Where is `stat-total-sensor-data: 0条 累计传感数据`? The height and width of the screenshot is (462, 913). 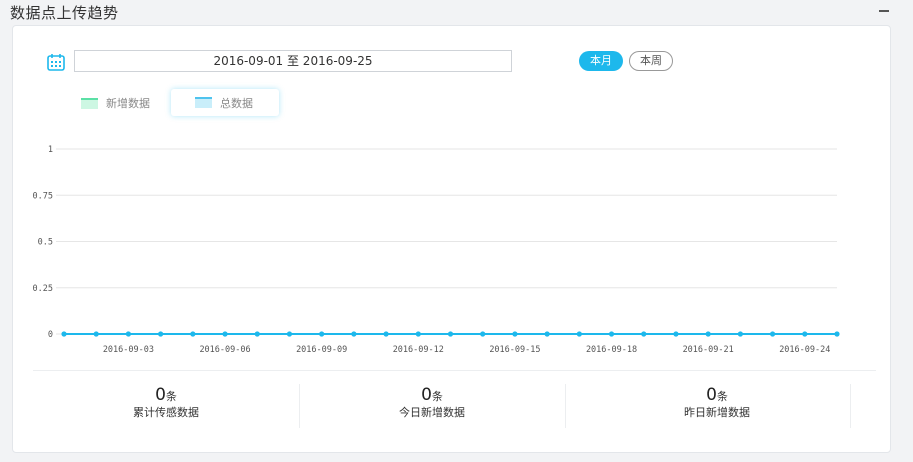 stat-total-sensor-data: 0条 累计传感数据 is located at coordinates (166, 406).